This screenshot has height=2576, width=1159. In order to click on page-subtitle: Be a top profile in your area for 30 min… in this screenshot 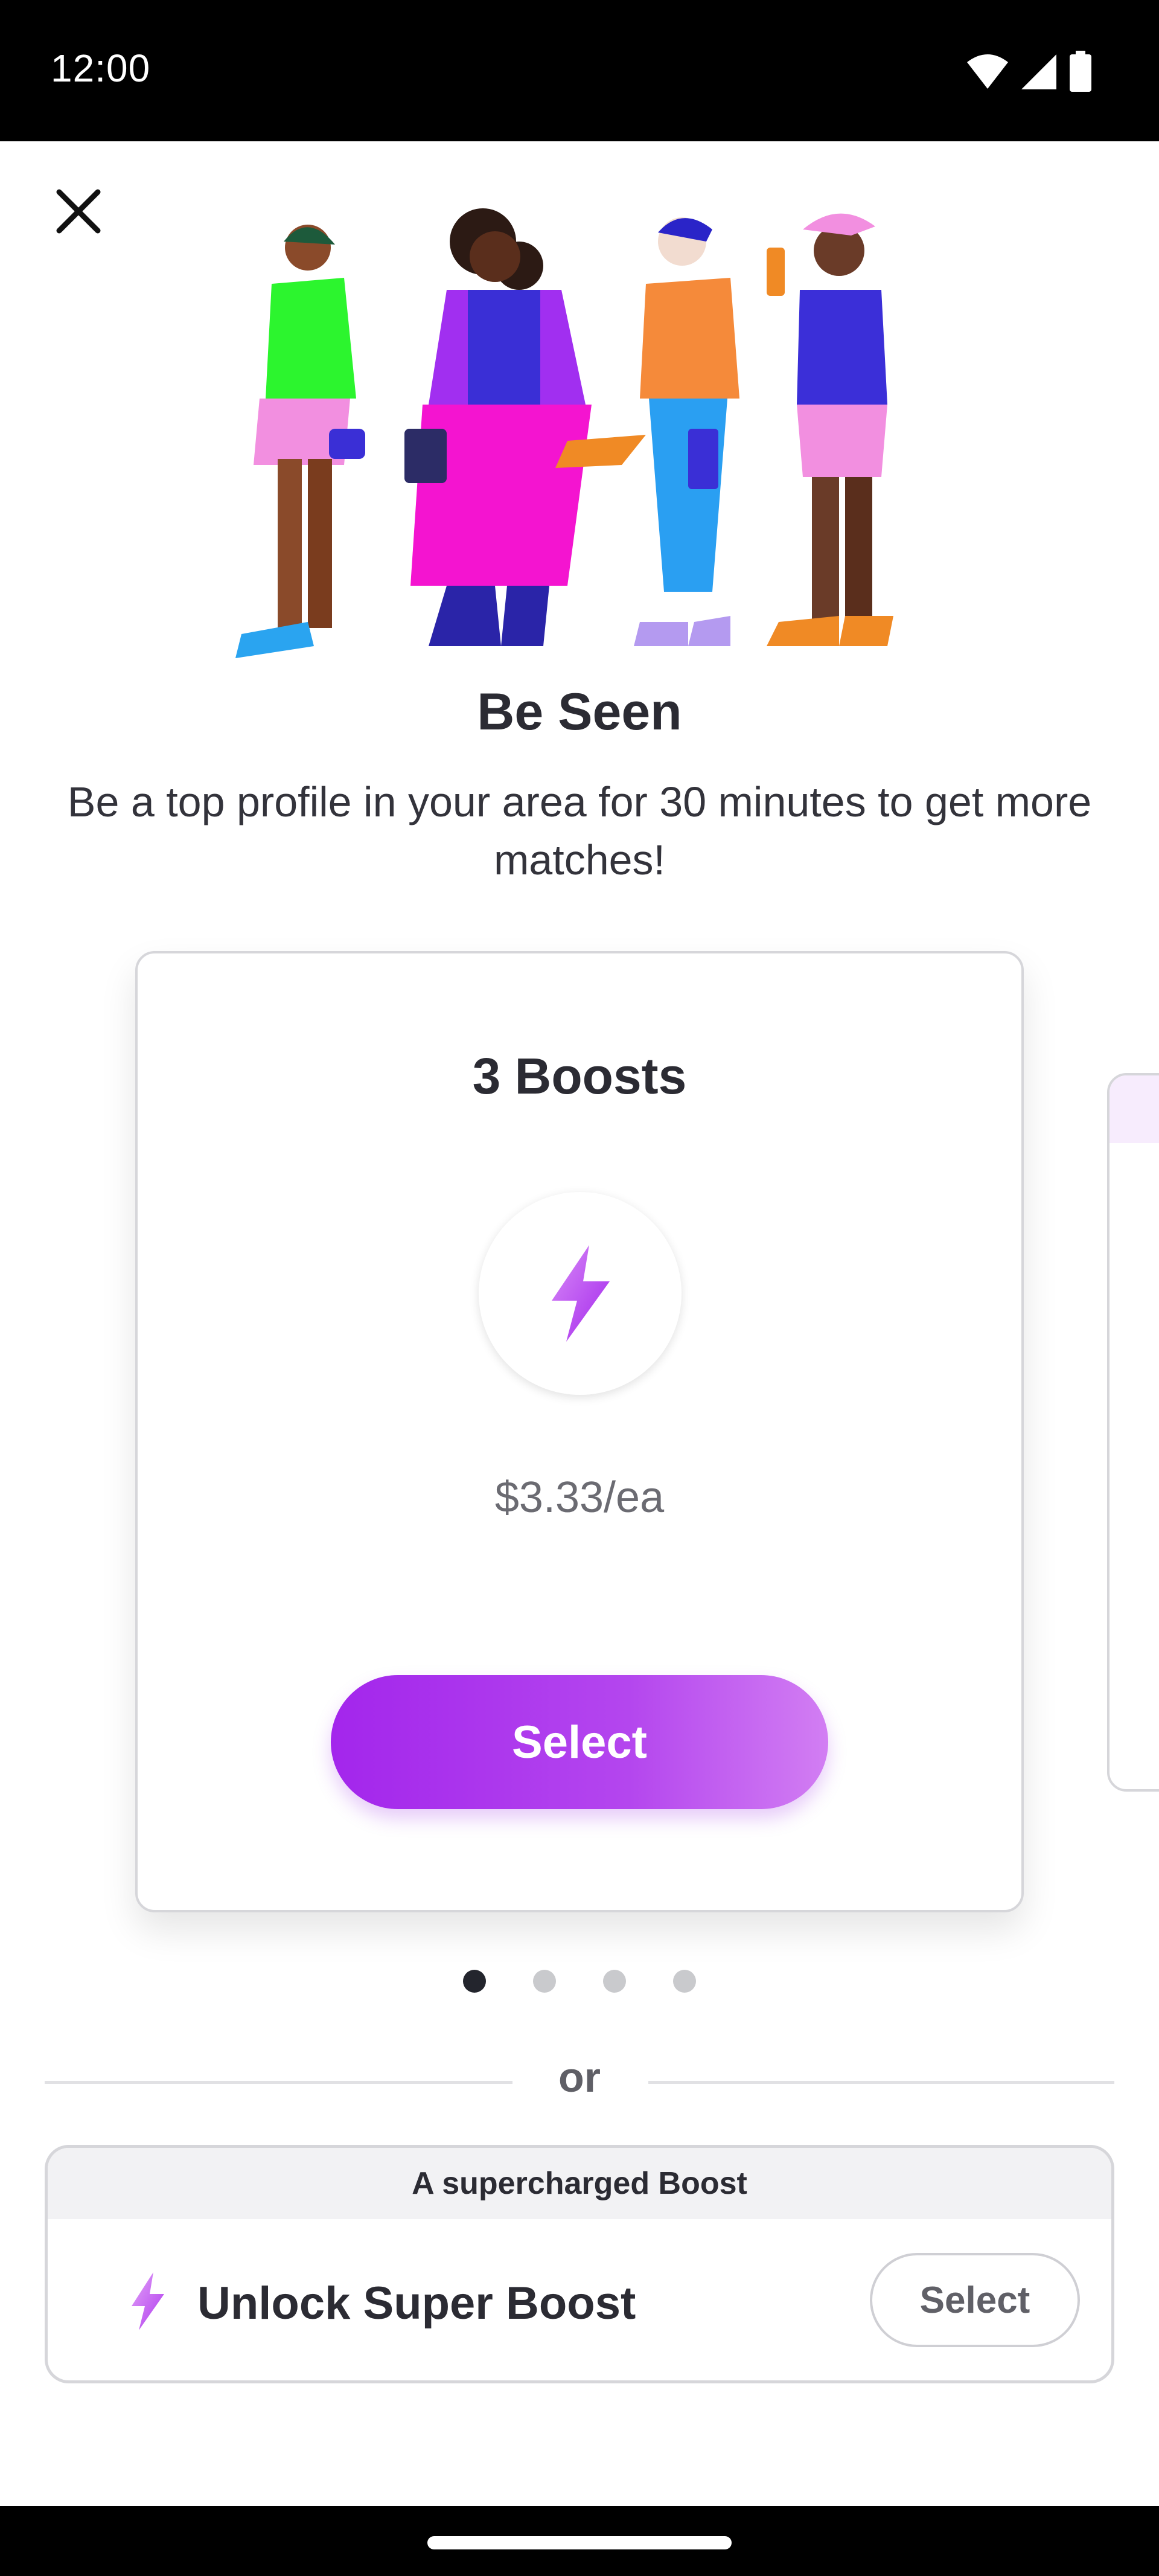, I will do `click(579, 830)`.